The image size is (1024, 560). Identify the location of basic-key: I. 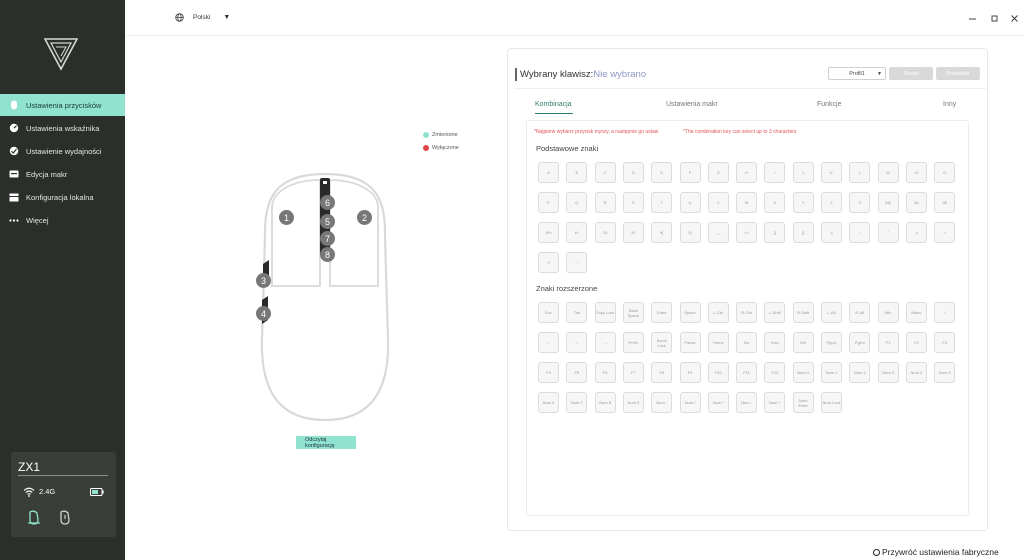
(775, 172).